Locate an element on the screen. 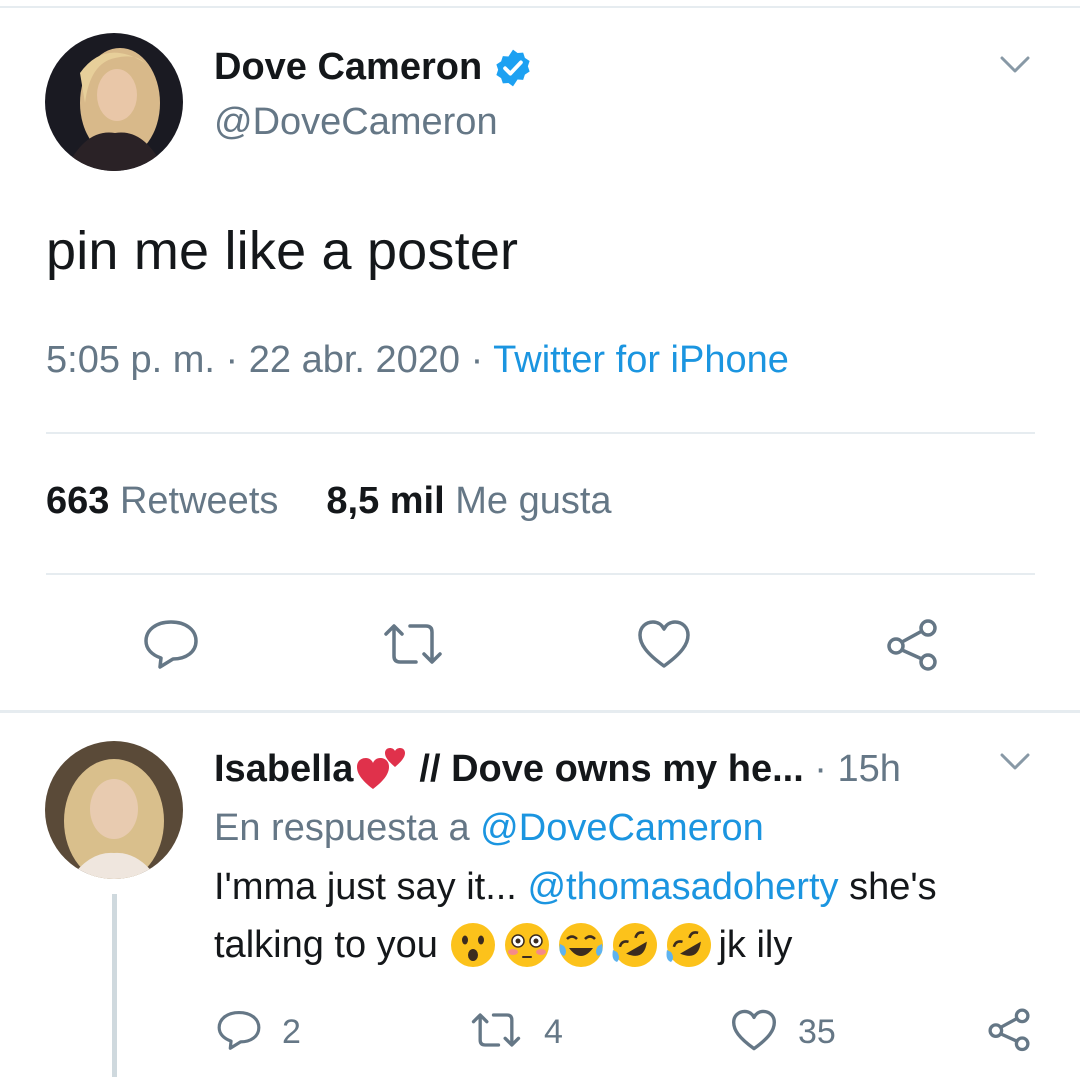  hushed-face-emoji-icon is located at coordinates (473, 945).